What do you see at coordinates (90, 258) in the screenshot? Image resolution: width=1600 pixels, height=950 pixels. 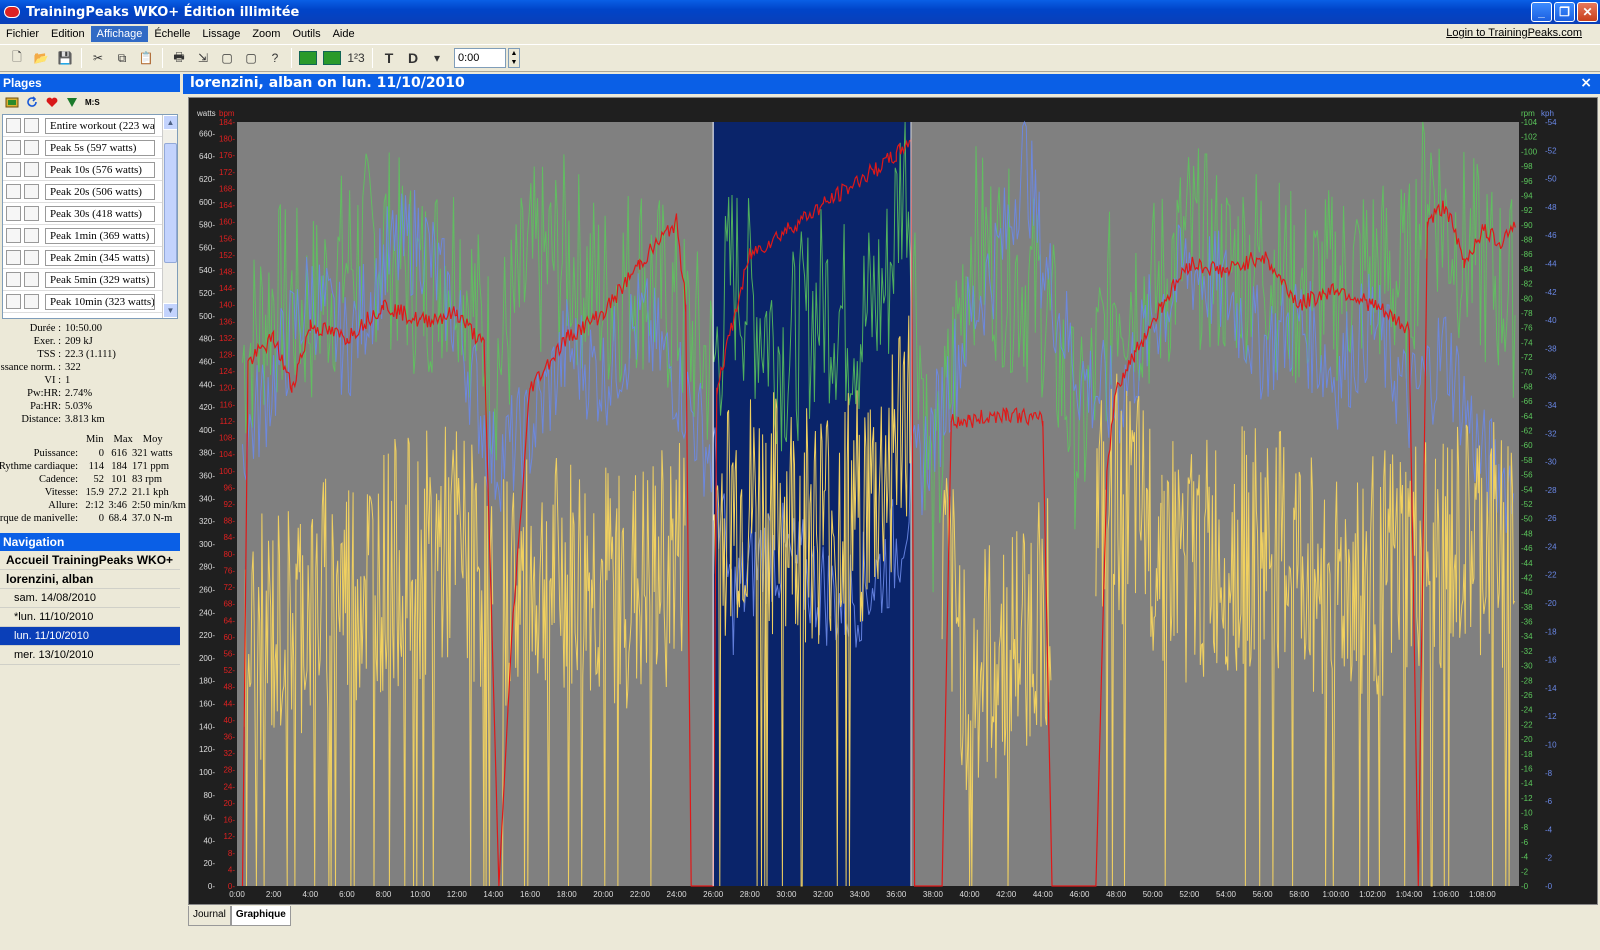 I see `list-item: Peak 2min (345 watts)` at bounding box center [90, 258].